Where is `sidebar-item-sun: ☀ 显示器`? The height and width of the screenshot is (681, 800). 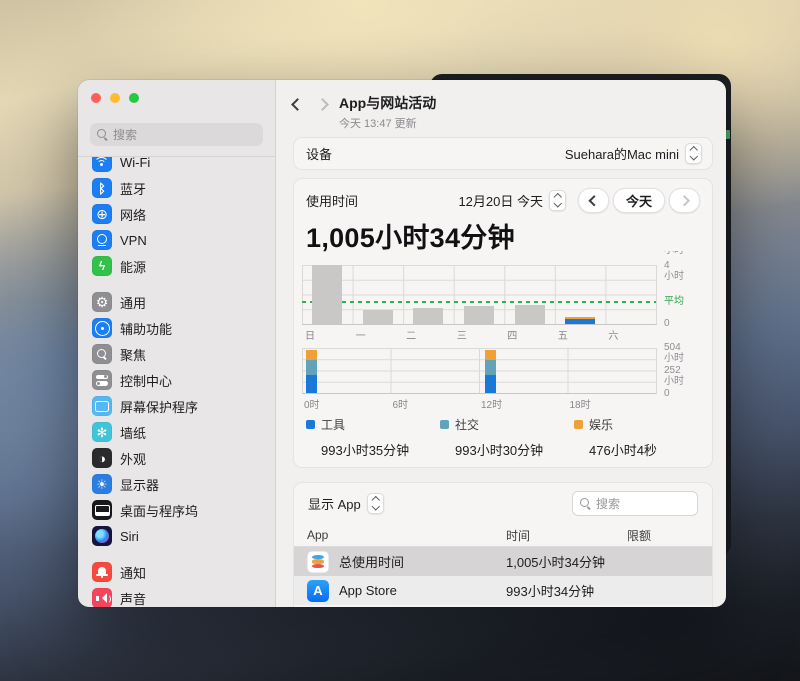 sidebar-item-sun: ☀ 显示器 is located at coordinates (176, 484).